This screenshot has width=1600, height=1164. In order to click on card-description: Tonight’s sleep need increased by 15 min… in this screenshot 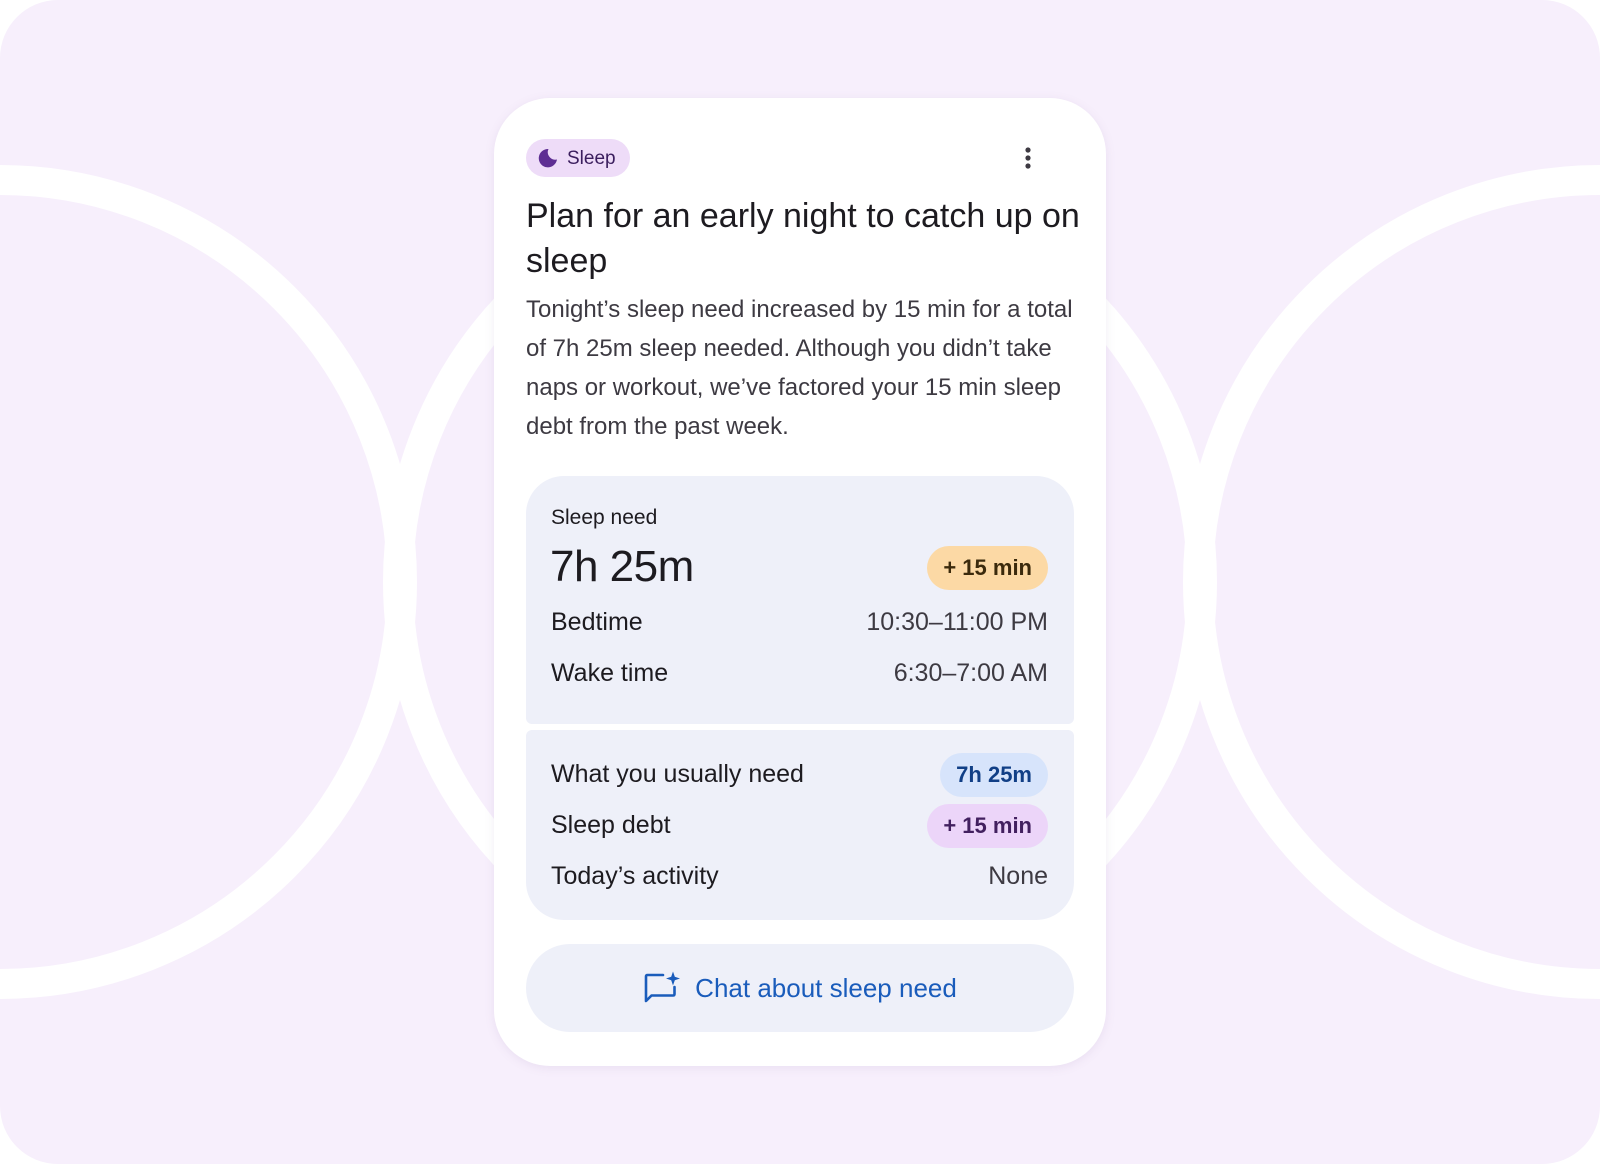, I will do `click(799, 368)`.